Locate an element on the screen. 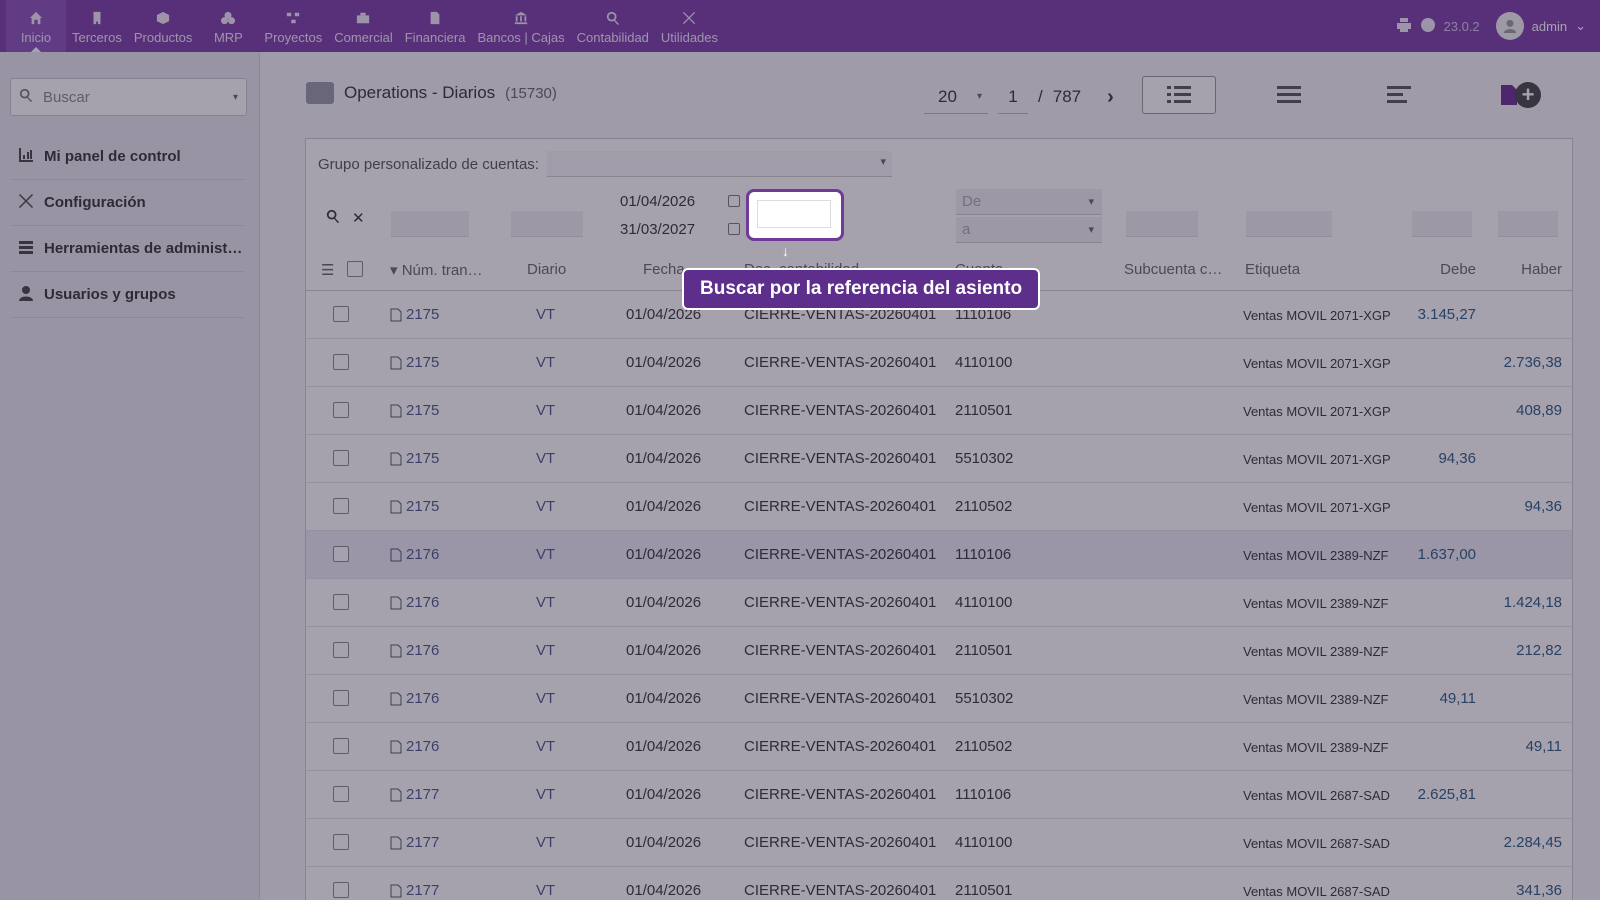  sidebar-item-configuracion: Configuración is located at coordinates (127, 203).